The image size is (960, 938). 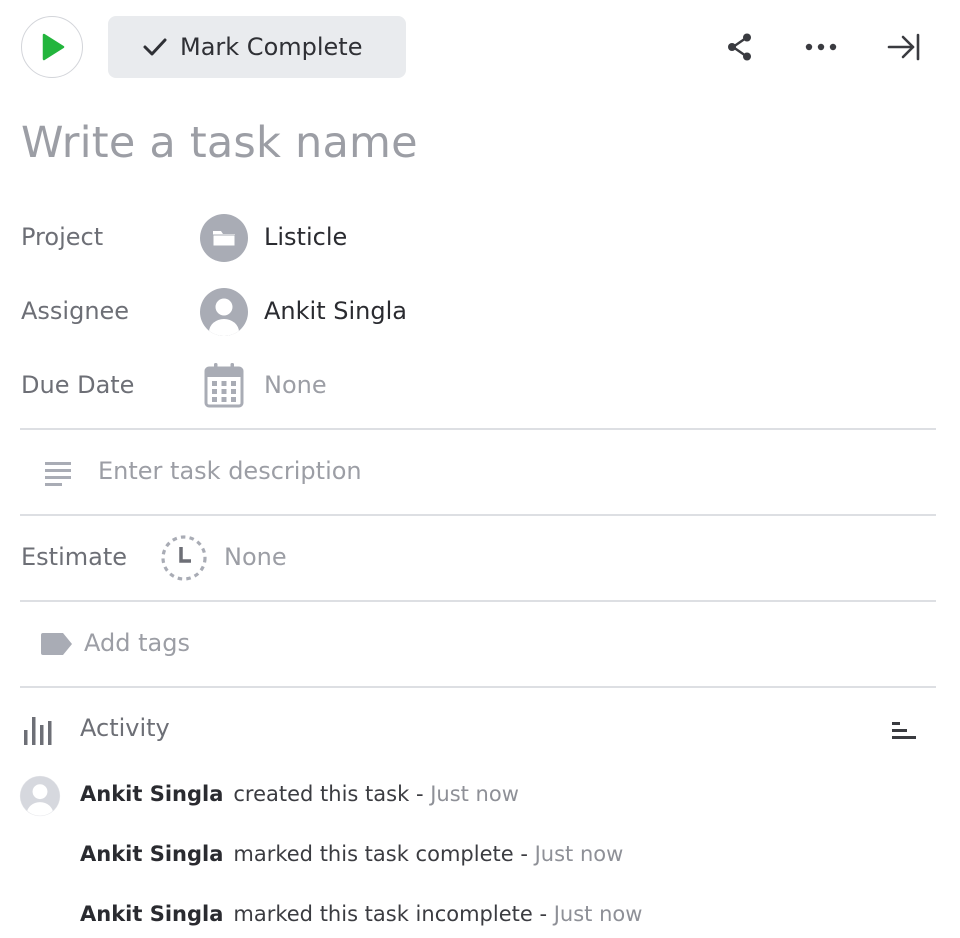 I want to click on estimate-picker, so click(x=184, y=558).